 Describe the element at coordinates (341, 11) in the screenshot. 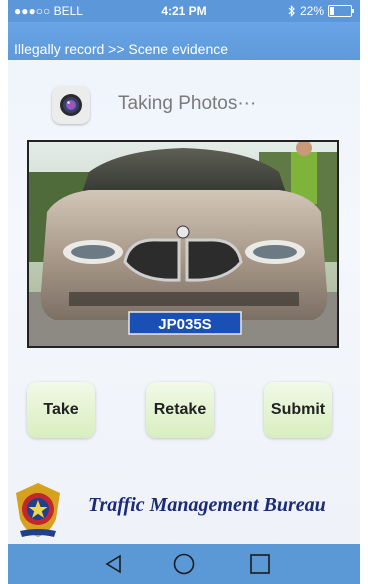

I see `battery-icon` at that location.